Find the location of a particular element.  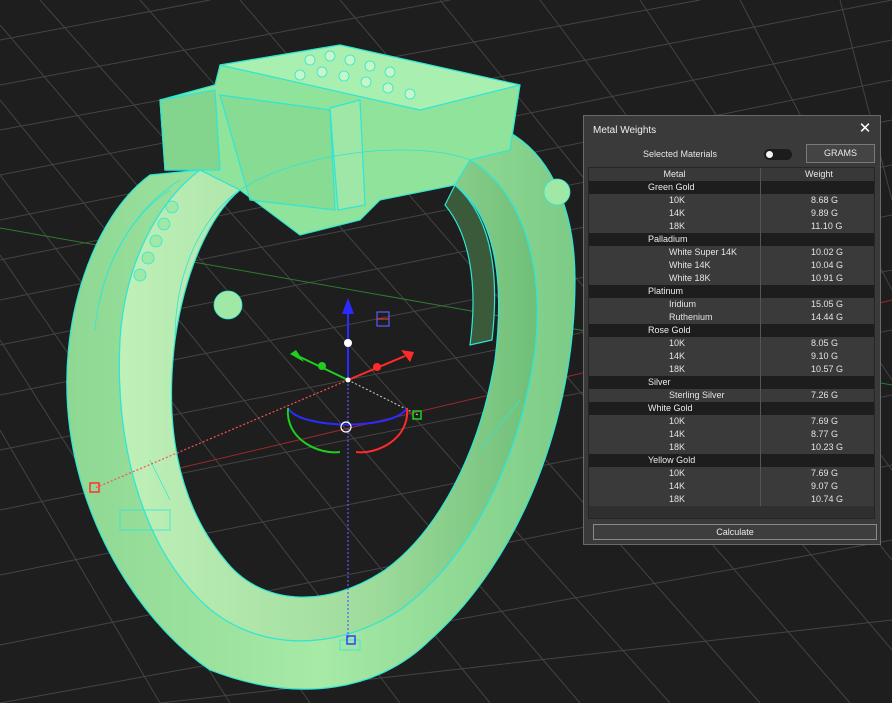

weight-cell: 10.91 G is located at coordinates (827, 278).